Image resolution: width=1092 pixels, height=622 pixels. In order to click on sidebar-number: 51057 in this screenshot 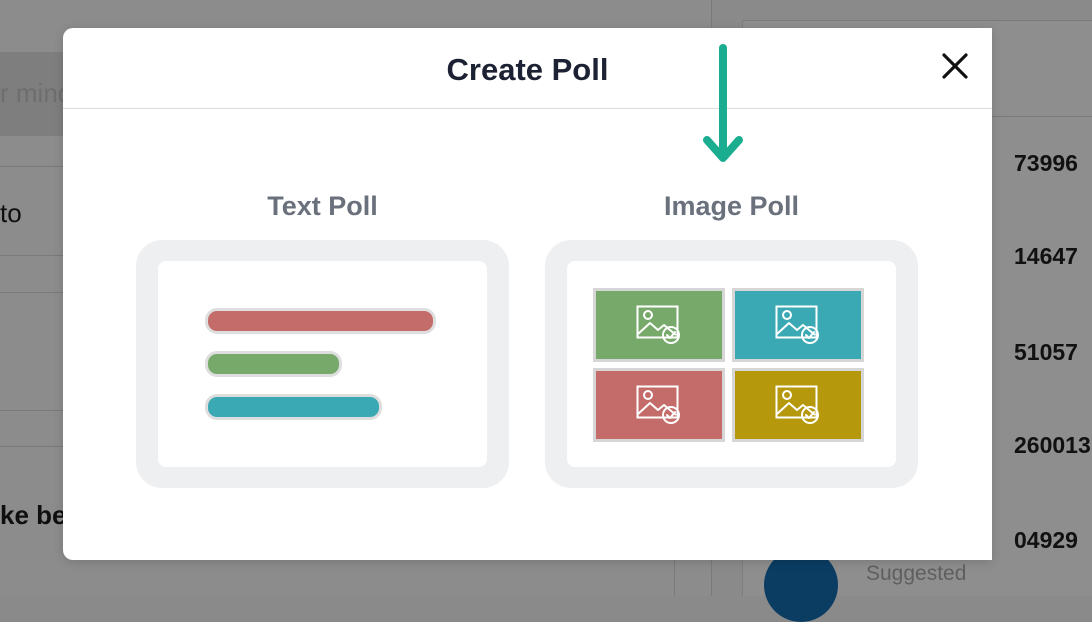, I will do `click(1046, 352)`.